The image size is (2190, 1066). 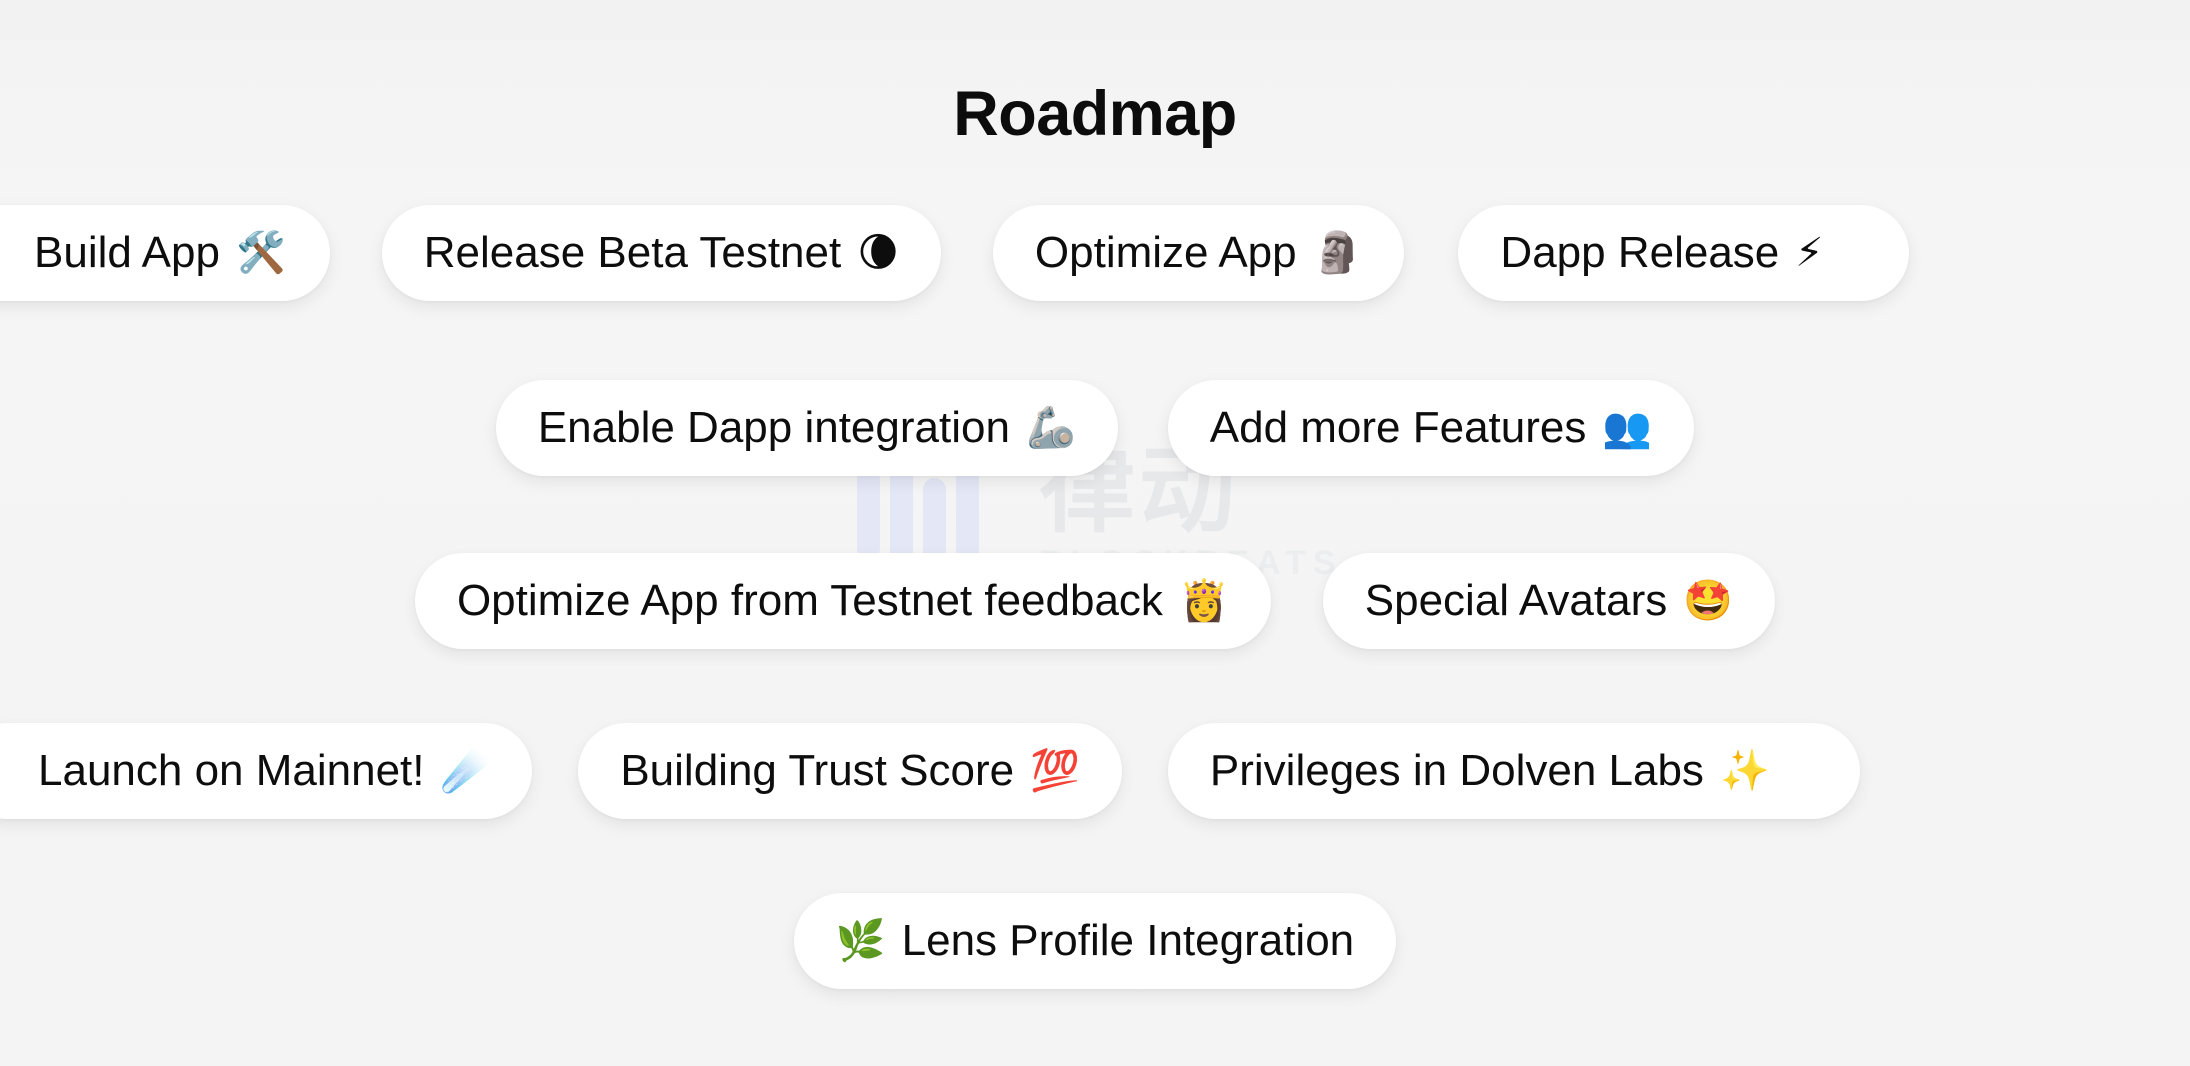 What do you see at coordinates (1744, 771) in the screenshot?
I see `sparkles-icon: ✨` at bounding box center [1744, 771].